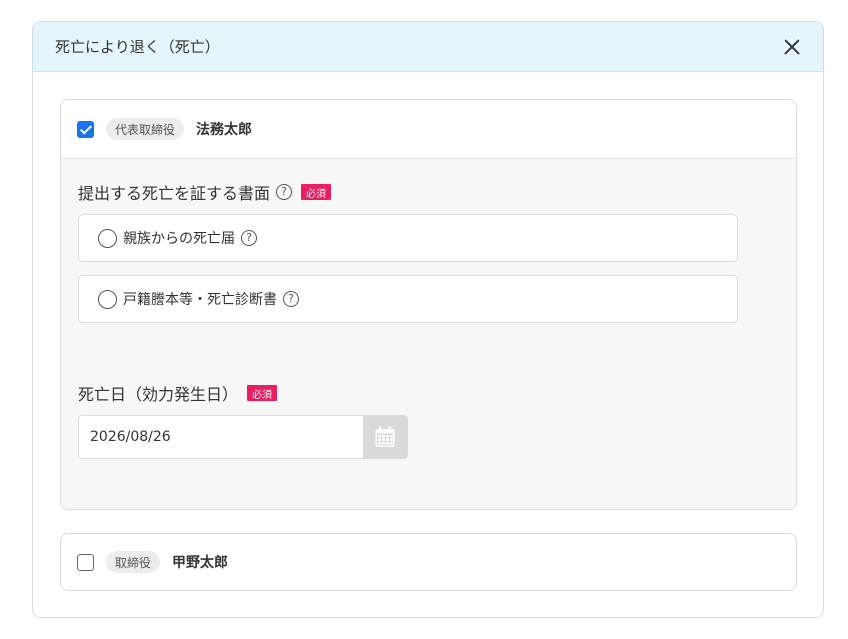 The width and height of the screenshot is (848, 639). Describe the element at coordinates (133, 562) in the screenshot. I see `role-badge: 取締役` at that location.